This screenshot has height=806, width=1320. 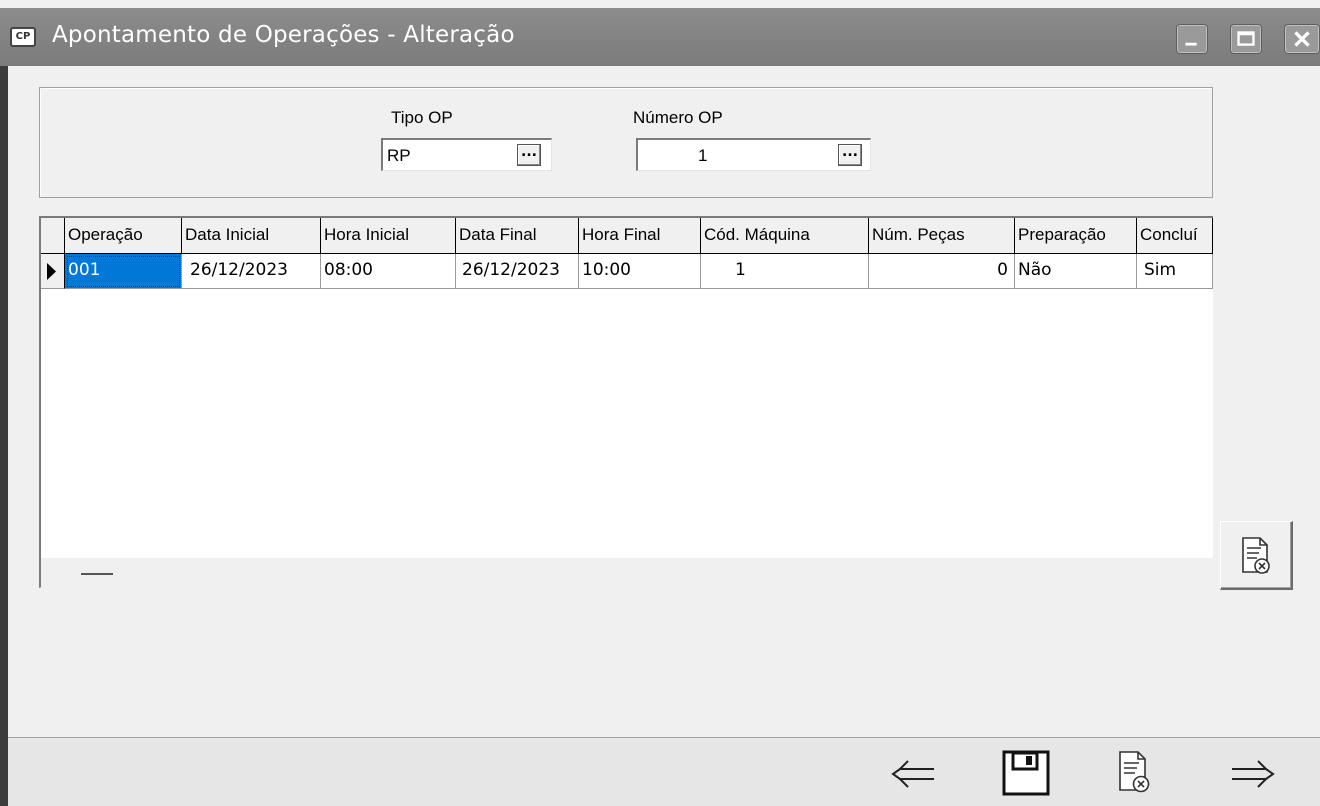 What do you see at coordinates (123, 236) in the screenshot?
I see `column-header: Operação` at bounding box center [123, 236].